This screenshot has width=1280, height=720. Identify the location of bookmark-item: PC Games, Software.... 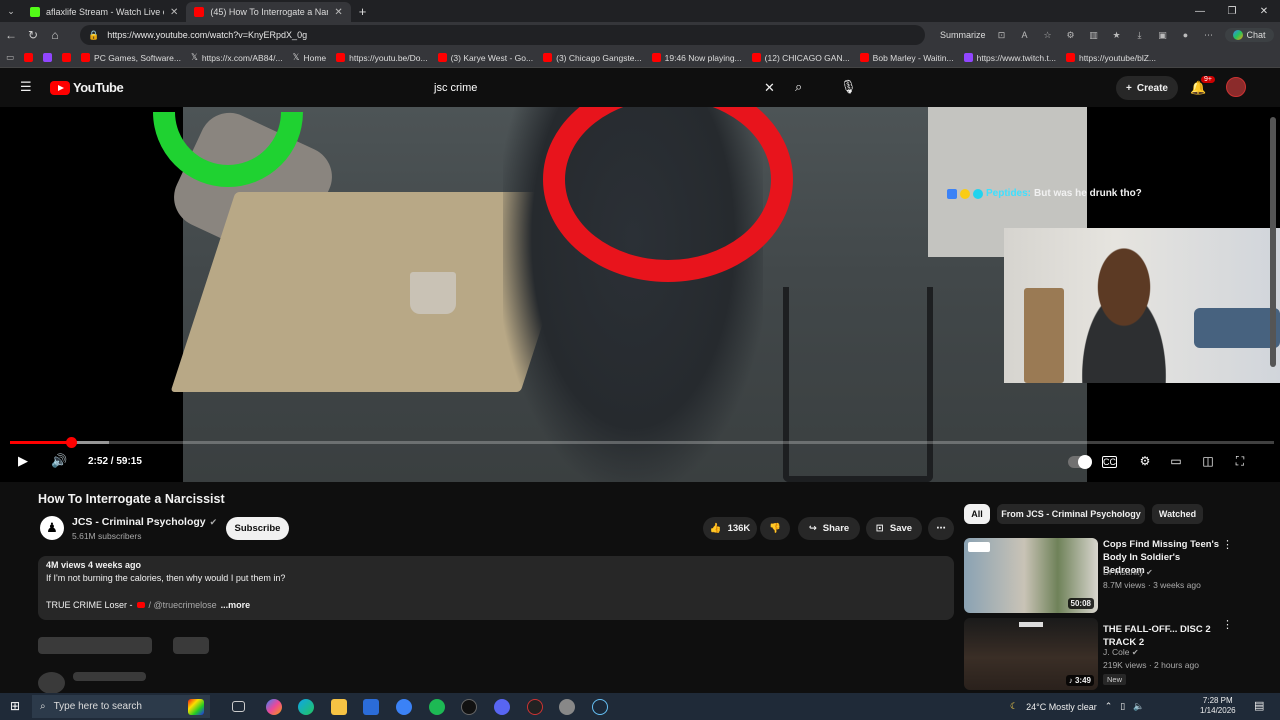
(131, 58).